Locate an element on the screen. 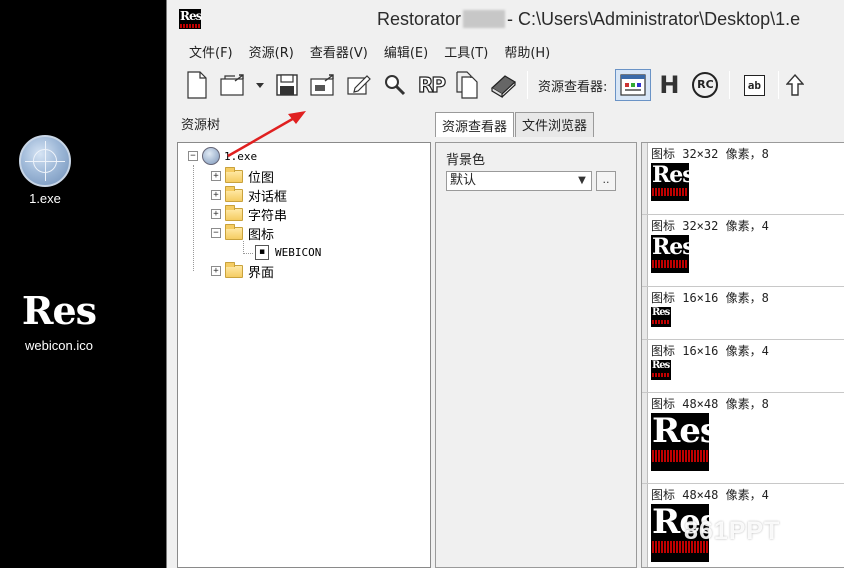 Image resolution: width=844 pixels, height=568 pixels. upload-icon is located at coordinates (795, 84).